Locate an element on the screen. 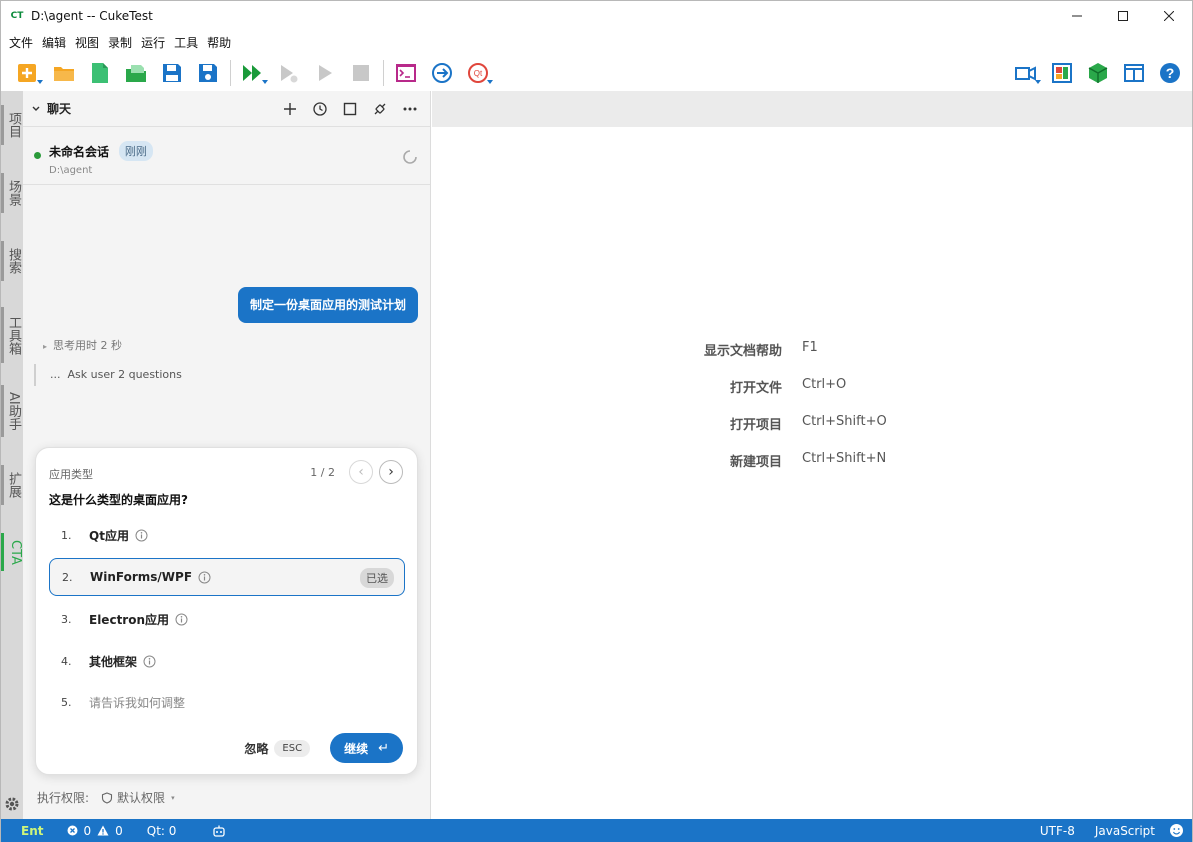  ent-status: Ent is located at coordinates (32, 831).